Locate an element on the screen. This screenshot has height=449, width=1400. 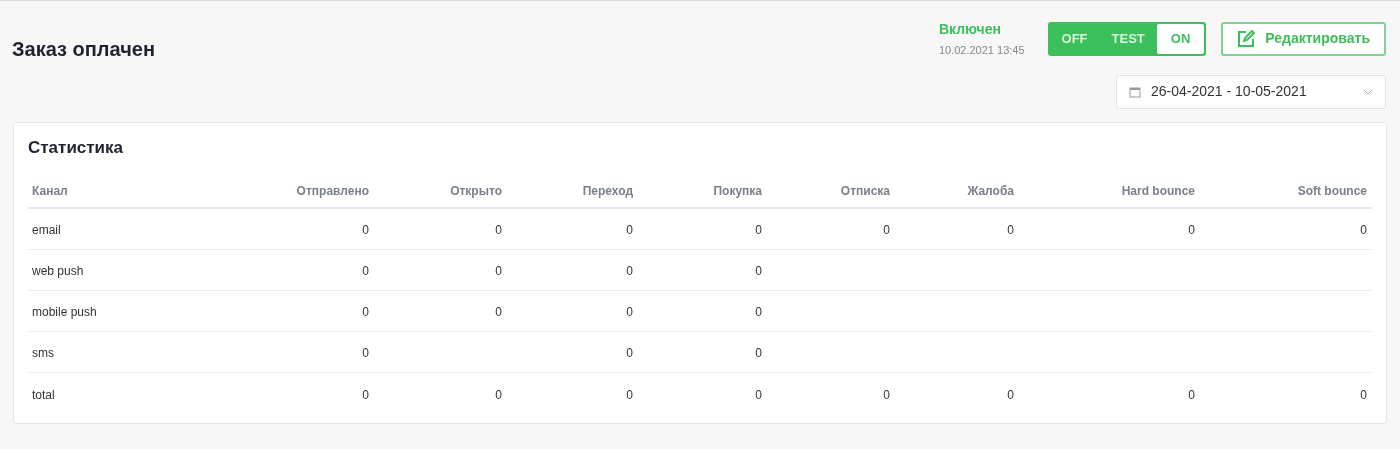
table-cell: total is located at coordinates (43, 394).